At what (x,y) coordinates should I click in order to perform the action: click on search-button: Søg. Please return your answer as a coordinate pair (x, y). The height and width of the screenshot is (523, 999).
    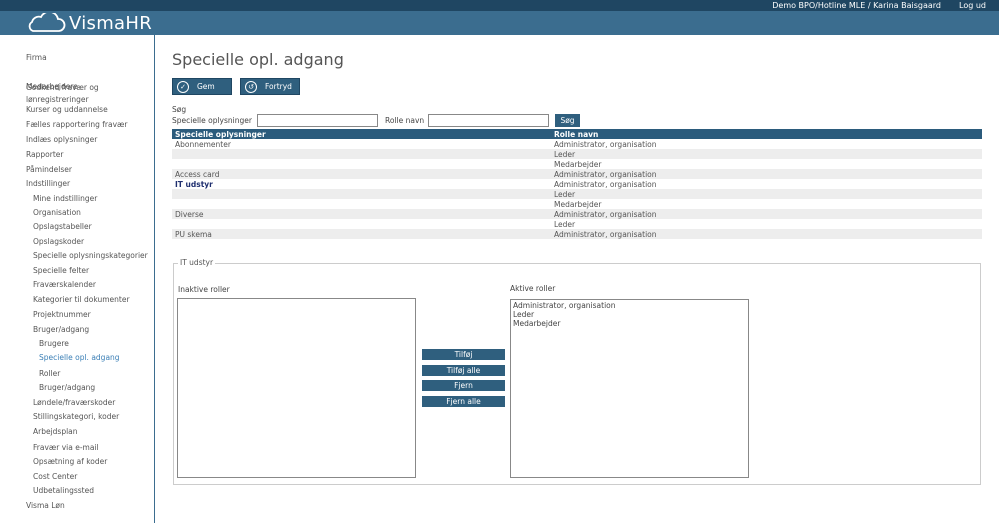
    Looking at the image, I should click on (567, 120).